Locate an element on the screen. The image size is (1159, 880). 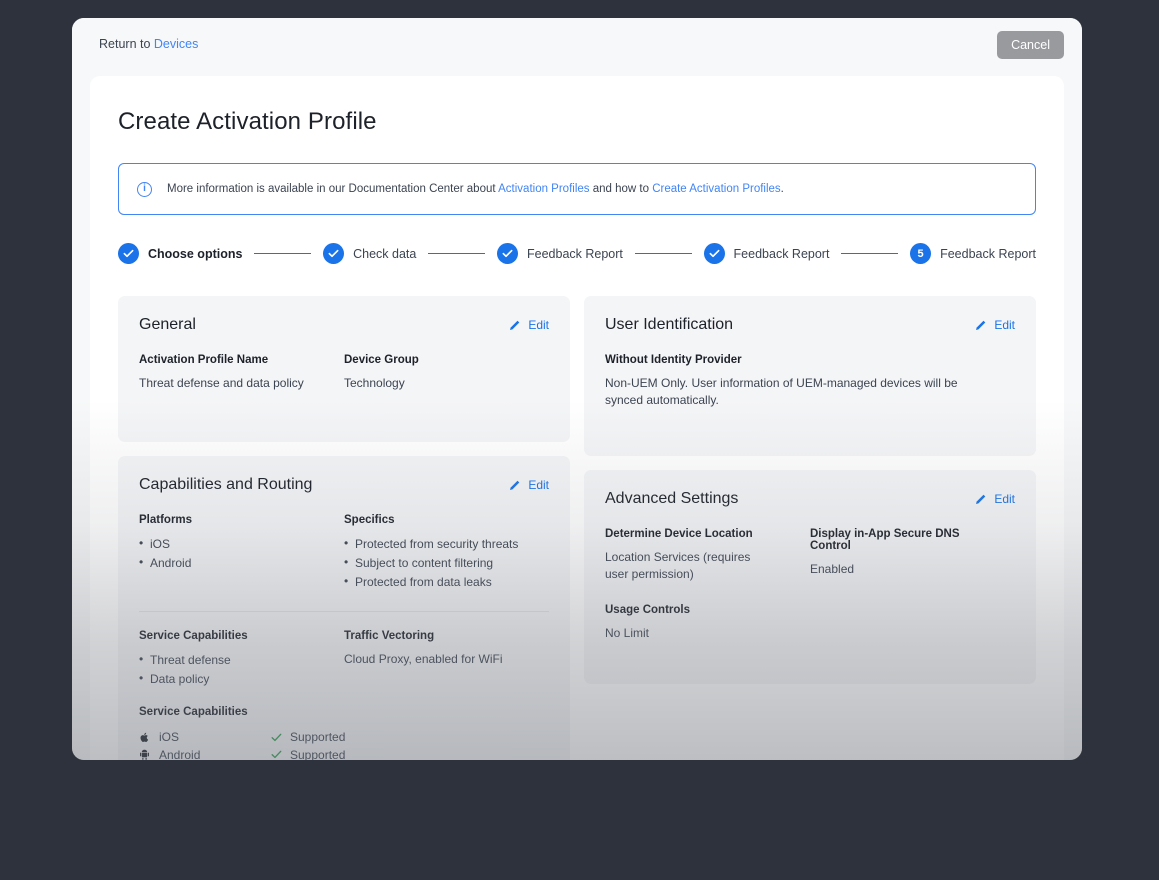
stepper-step-5: 5 Feedback Report is located at coordinates (973, 253).